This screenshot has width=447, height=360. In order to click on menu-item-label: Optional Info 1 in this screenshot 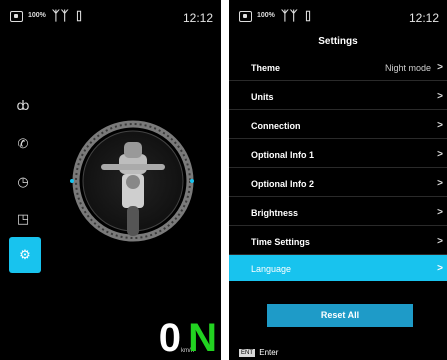, I will do `click(282, 155)`.